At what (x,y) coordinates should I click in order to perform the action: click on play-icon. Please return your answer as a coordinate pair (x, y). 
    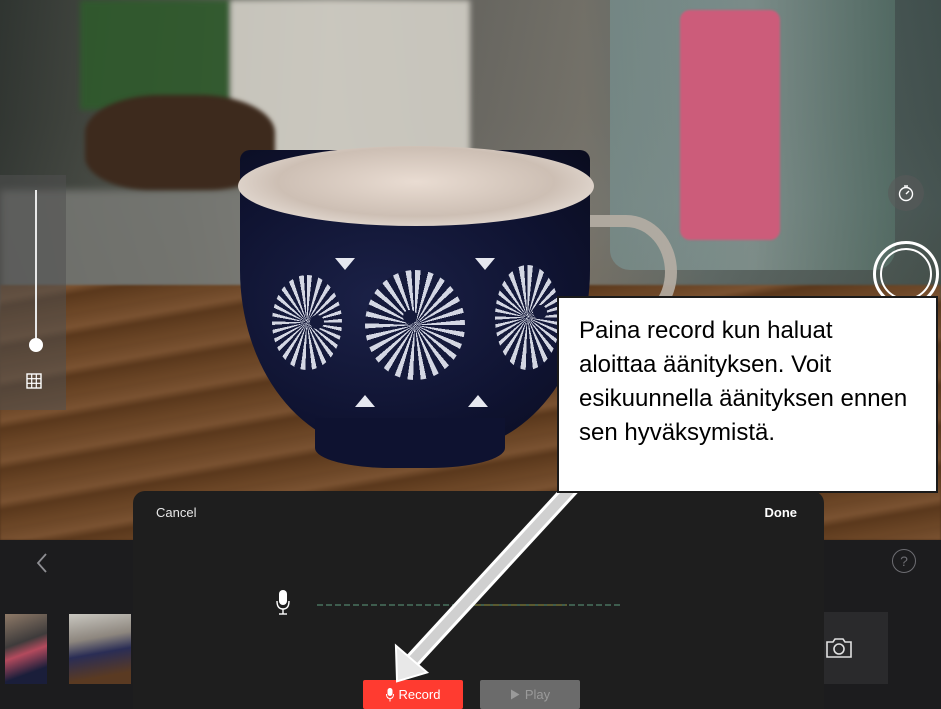
    Looking at the image, I should click on (515, 694).